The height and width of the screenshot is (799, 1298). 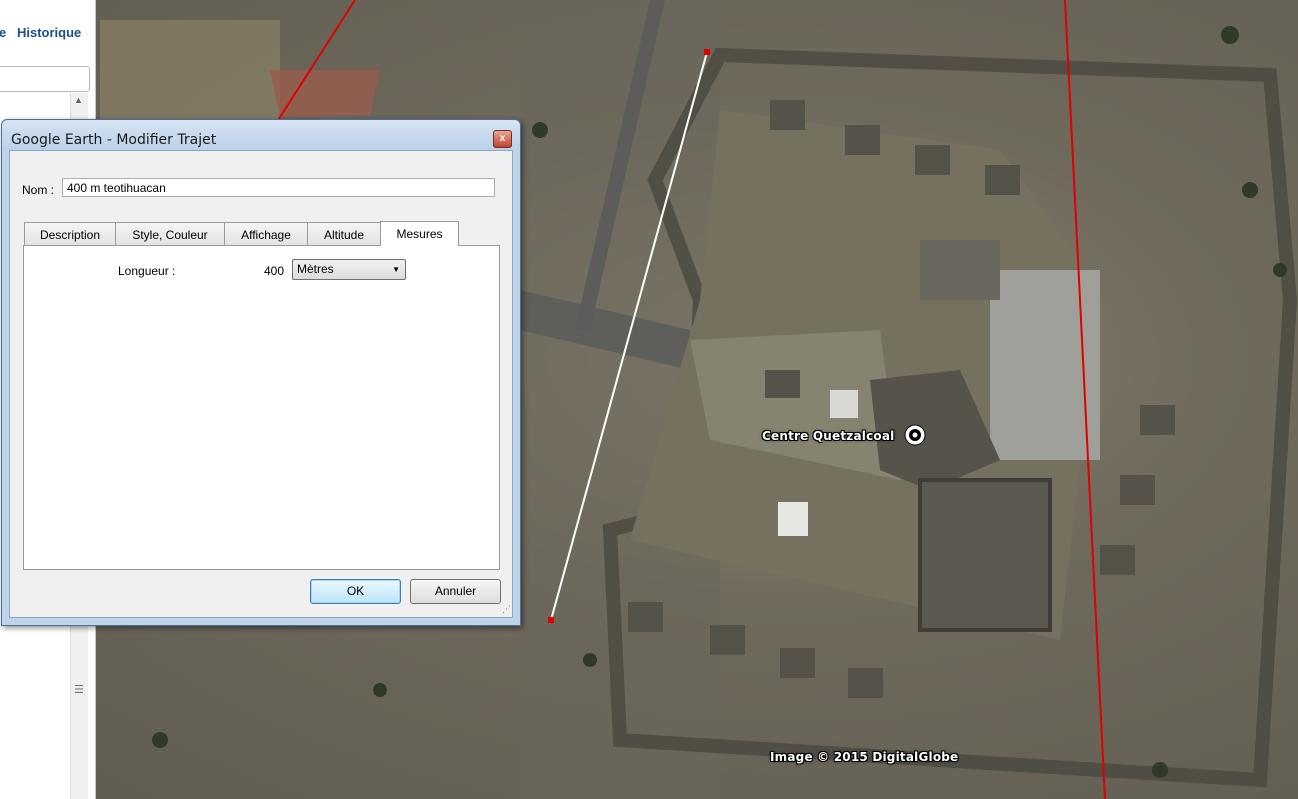 What do you see at coordinates (261, 407) in the screenshot?
I see `measures-panel: Longueur : 400 Mètres ▼` at bounding box center [261, 407].